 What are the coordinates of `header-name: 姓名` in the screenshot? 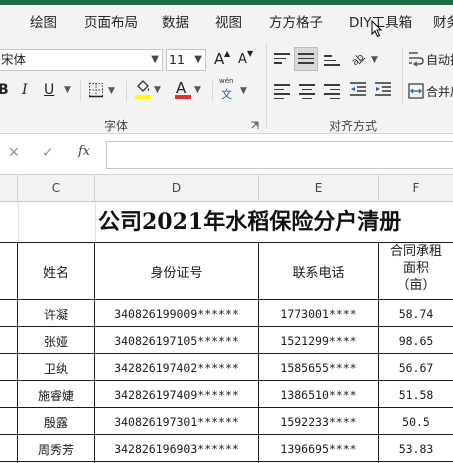 It's located at (56, 271).